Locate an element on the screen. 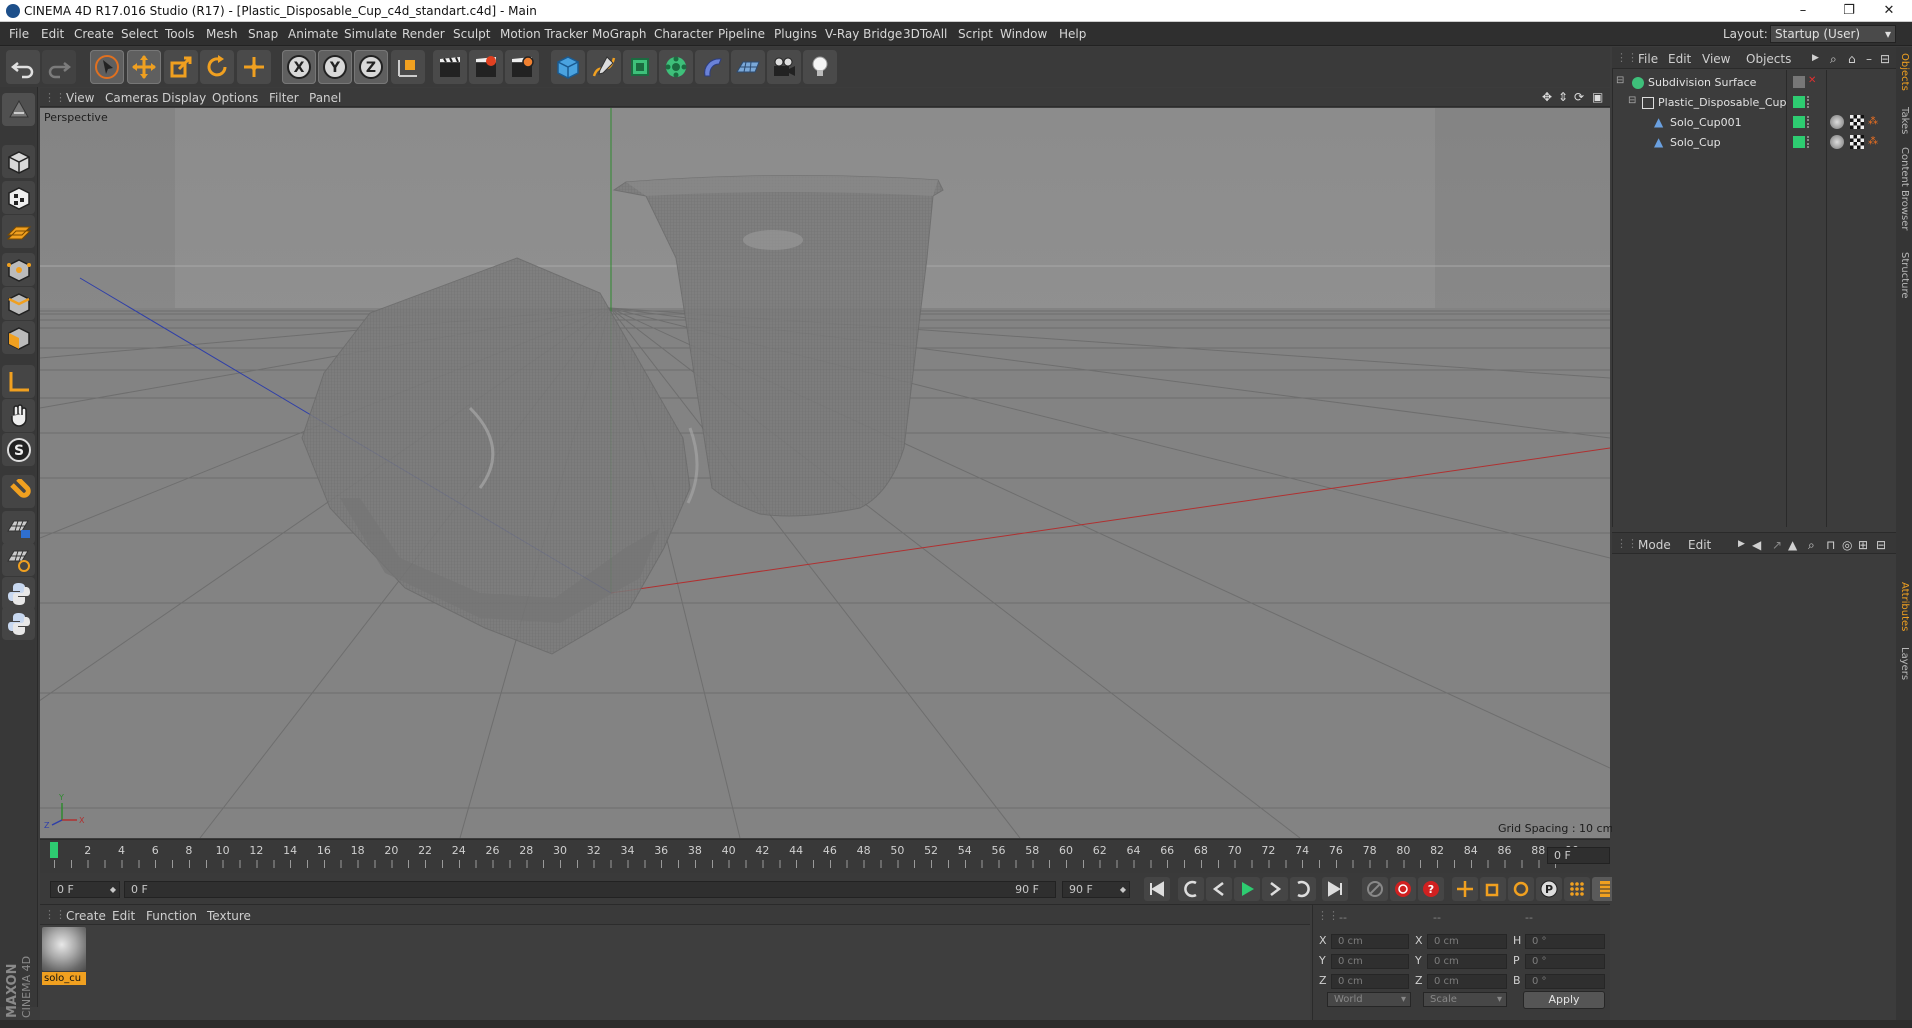  tab-attributes: Attributes is located at coordinates (1904, 606).